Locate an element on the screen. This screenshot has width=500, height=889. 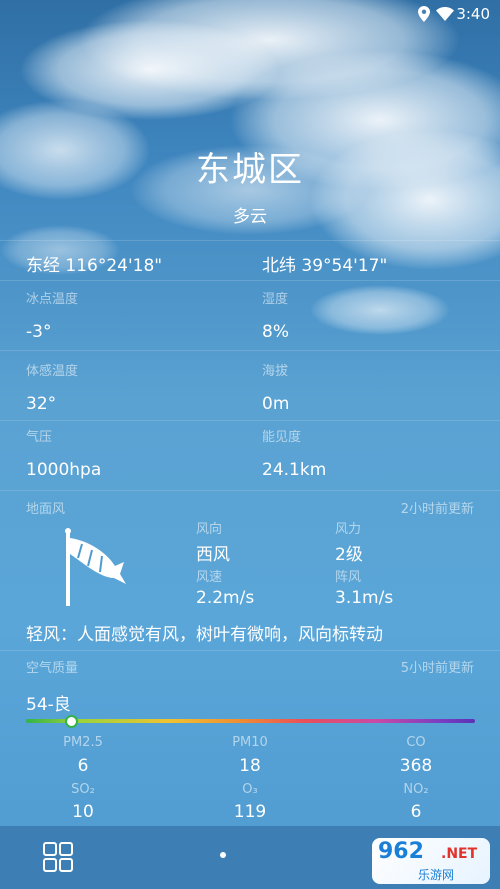
wifi-icon is located at coordinates (445, 14).